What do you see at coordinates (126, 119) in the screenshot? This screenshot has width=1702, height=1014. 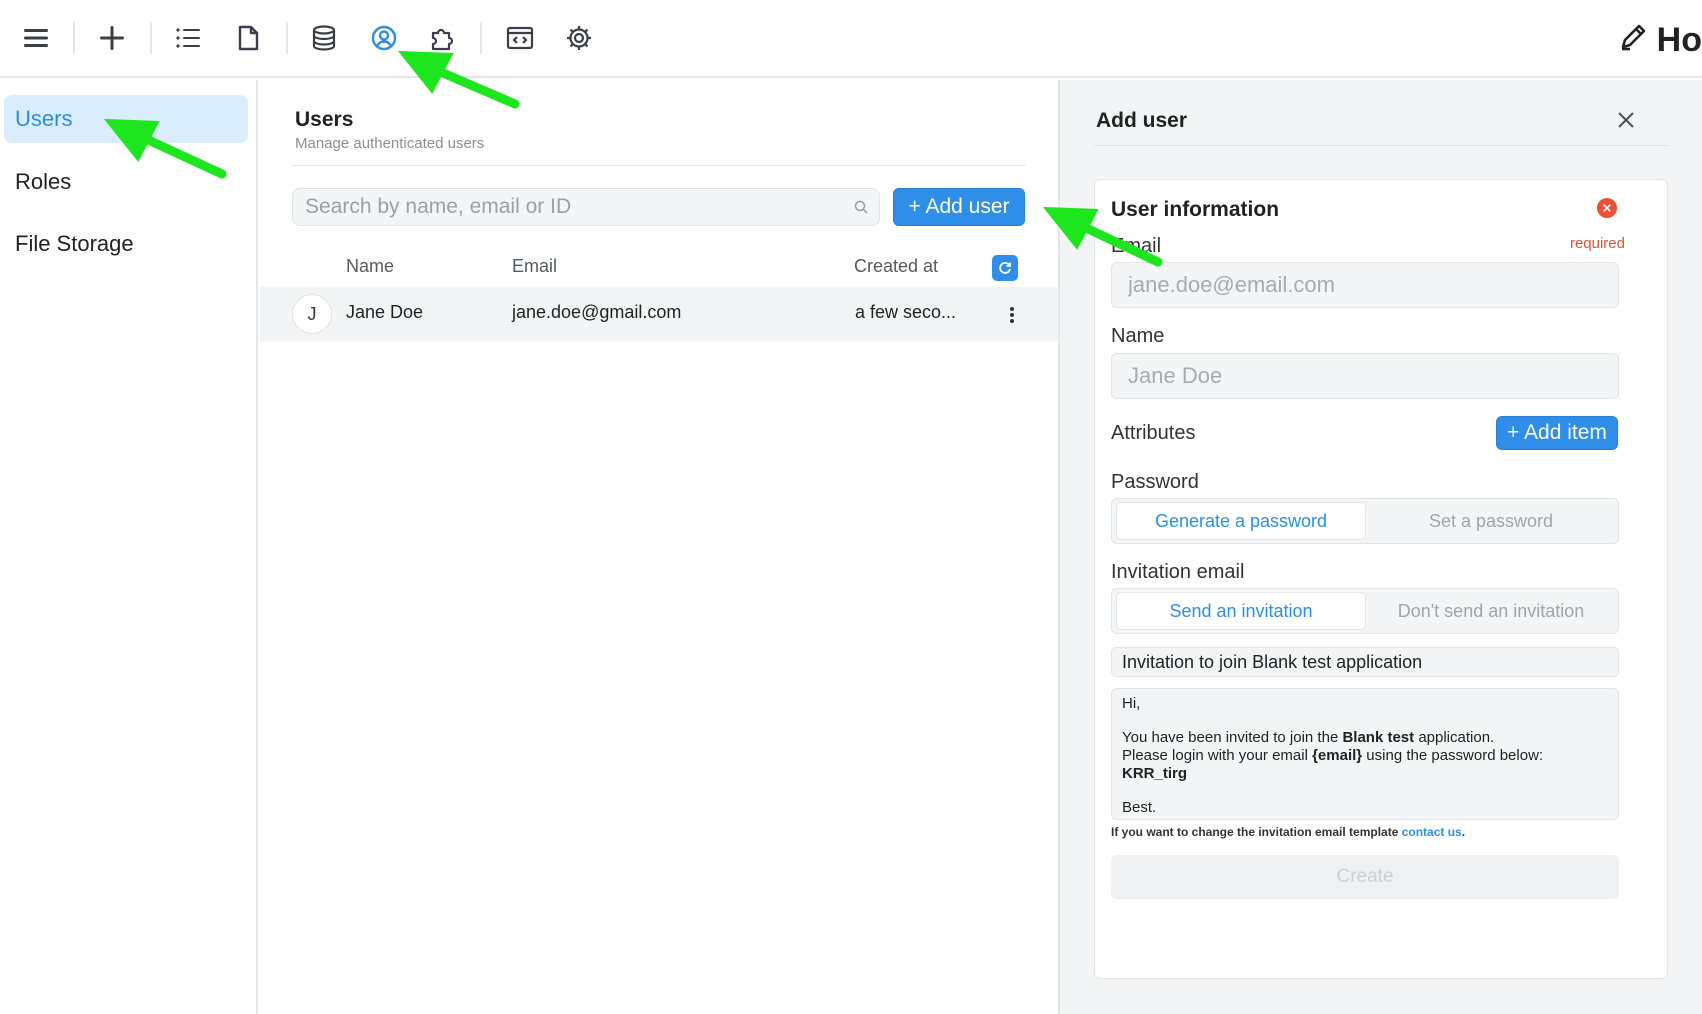 I see `sidebar-item-users: Users` at bounding box center [126, 119].